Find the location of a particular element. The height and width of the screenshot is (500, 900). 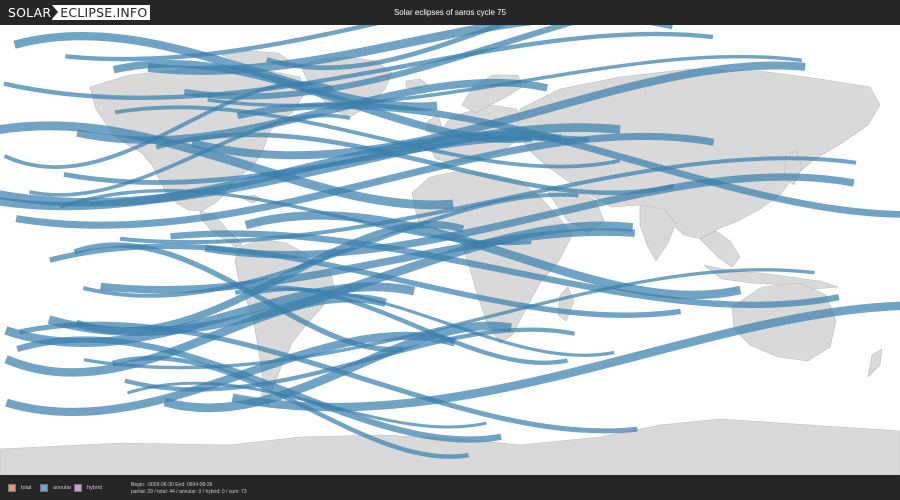

legend-swatch-total is located at coordinates (12, 488).